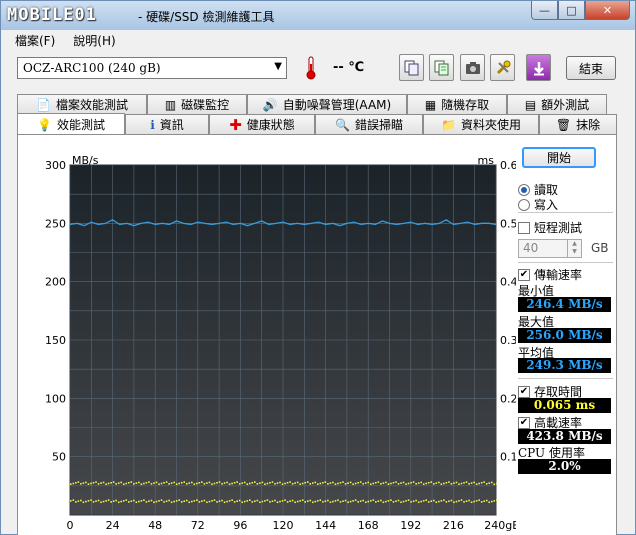  I want to click on minimize-button: —, so click(544, 10).